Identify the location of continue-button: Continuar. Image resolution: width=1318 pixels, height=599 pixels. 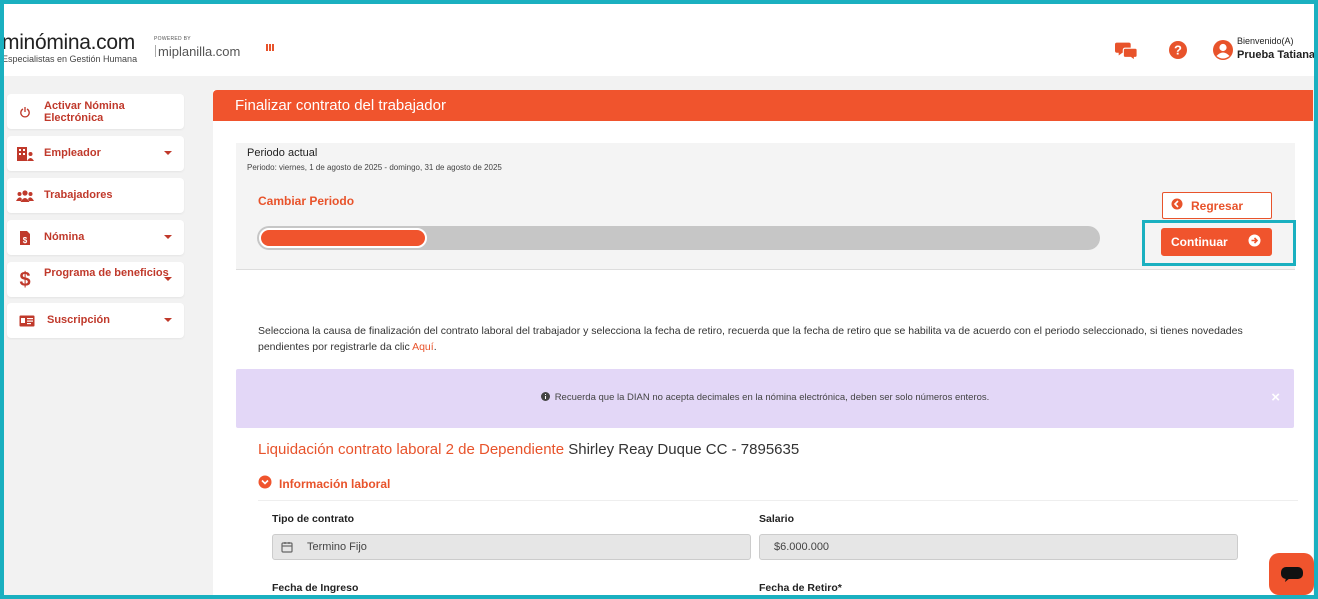
(1216, 242).